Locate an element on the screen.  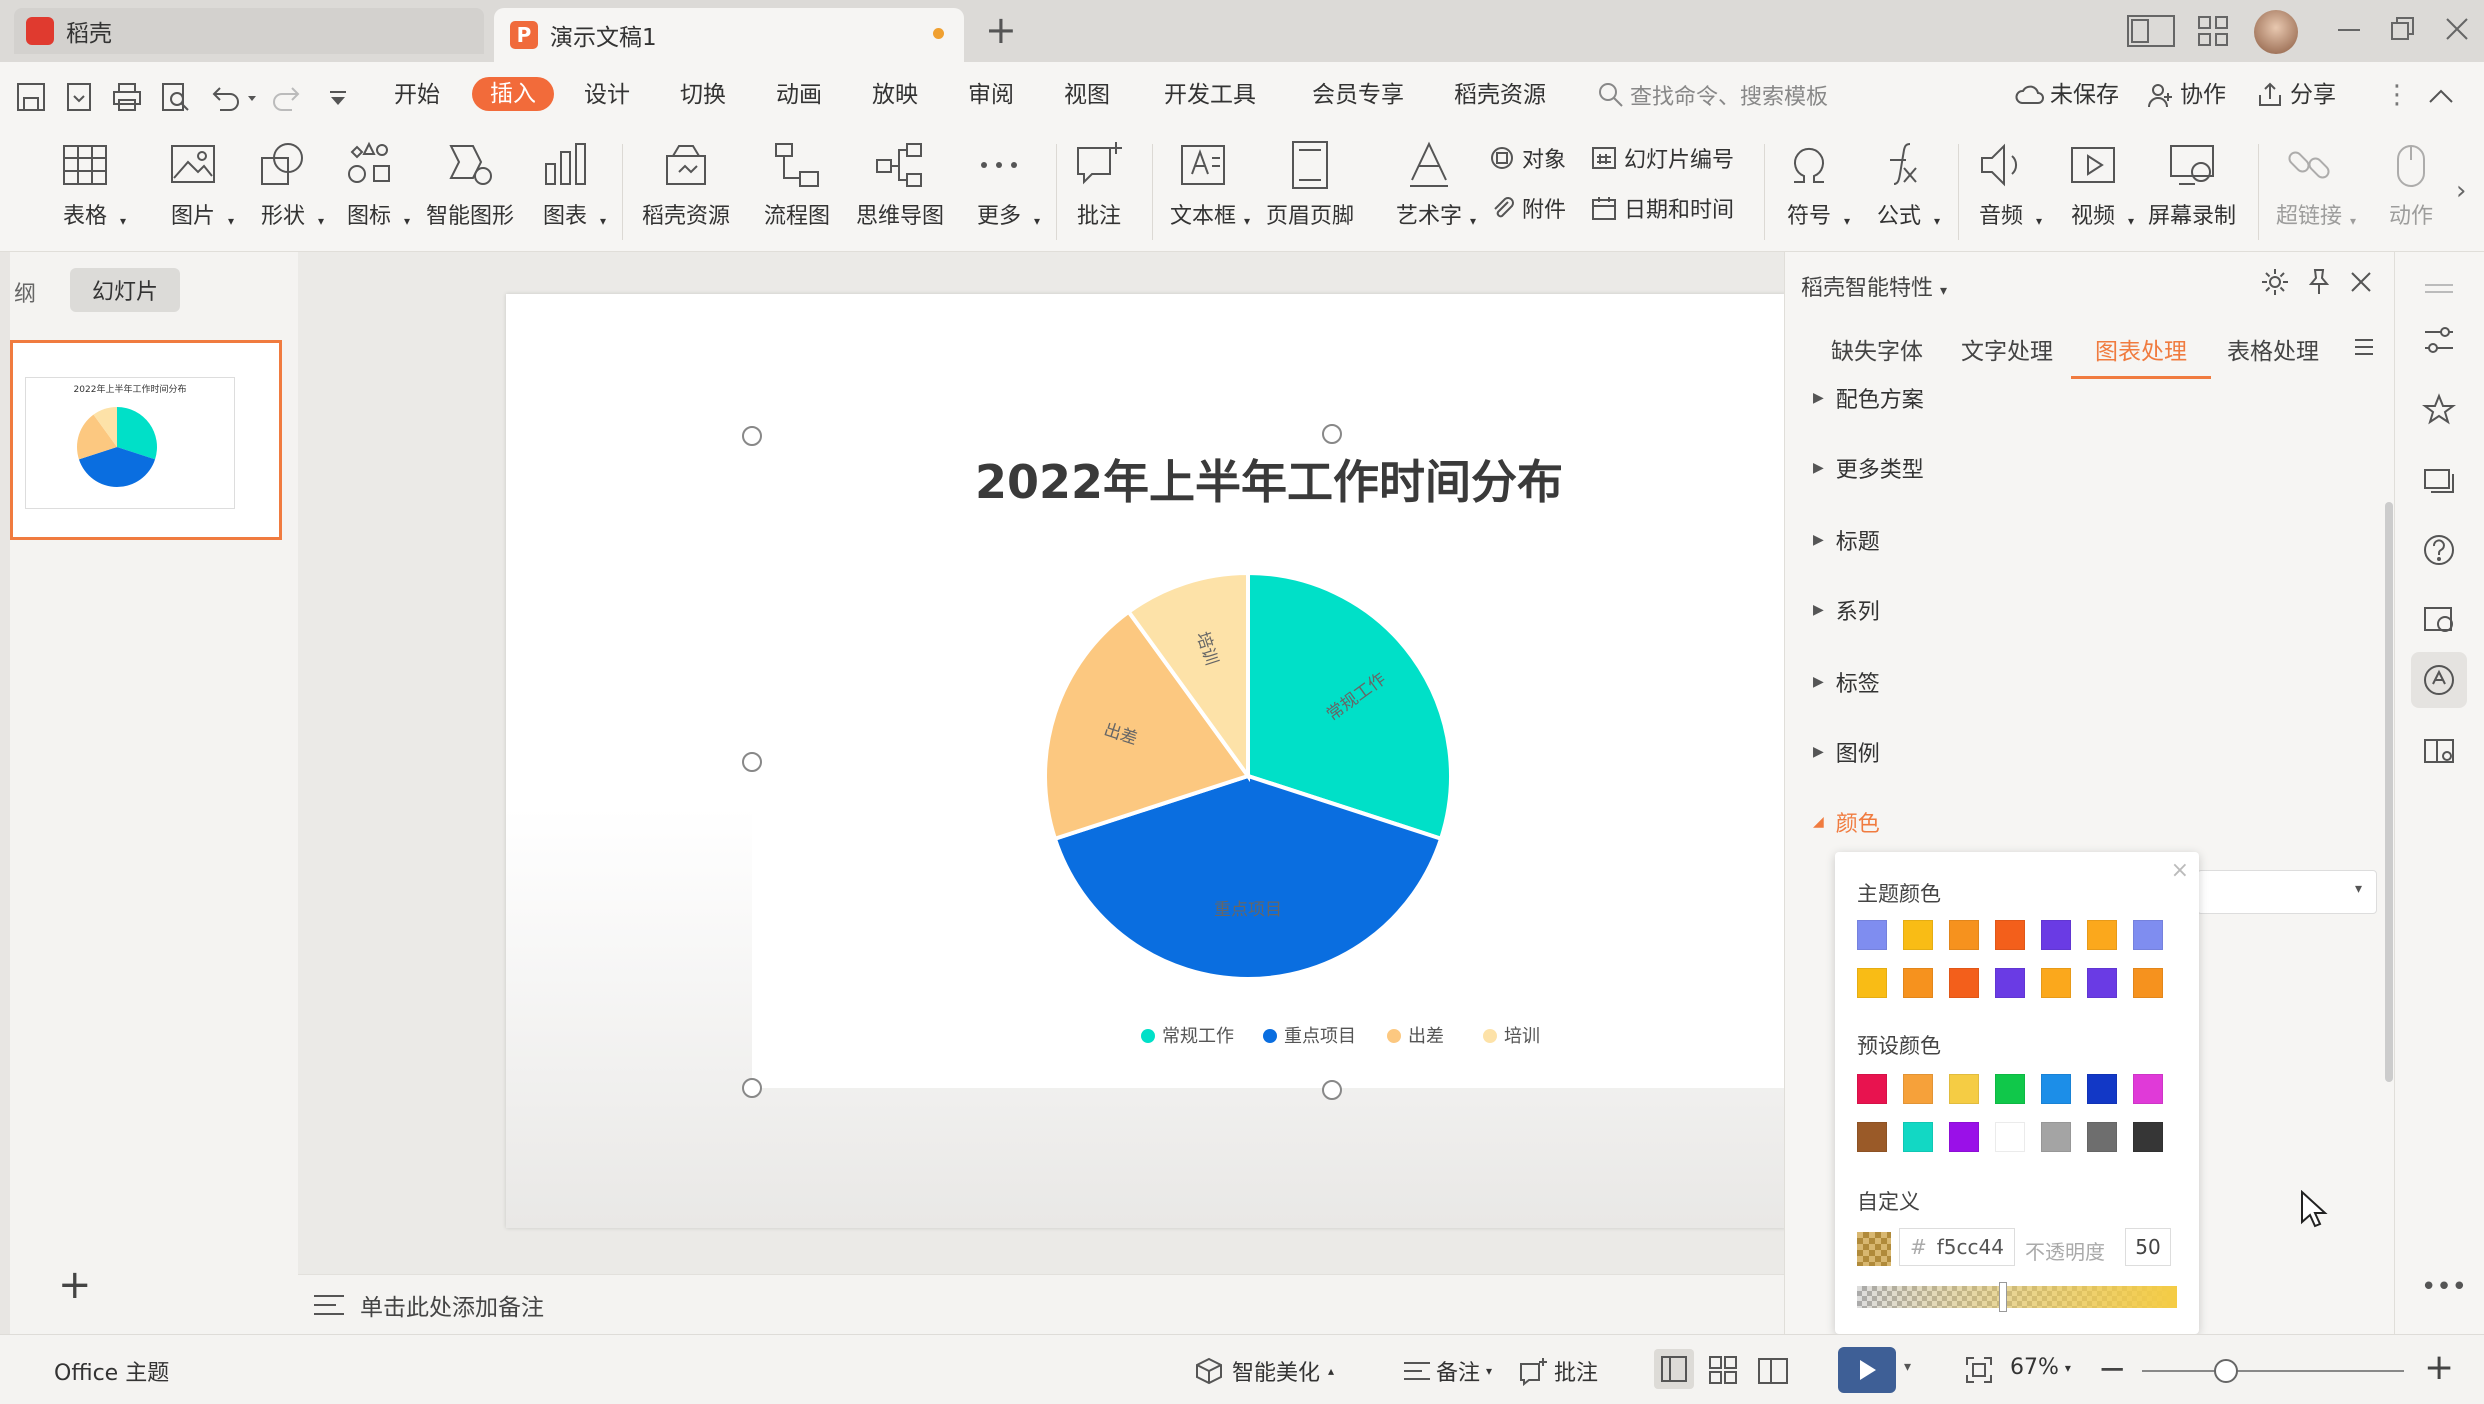
collapse-ribbon-icon is located at coordinates (2441, 97).